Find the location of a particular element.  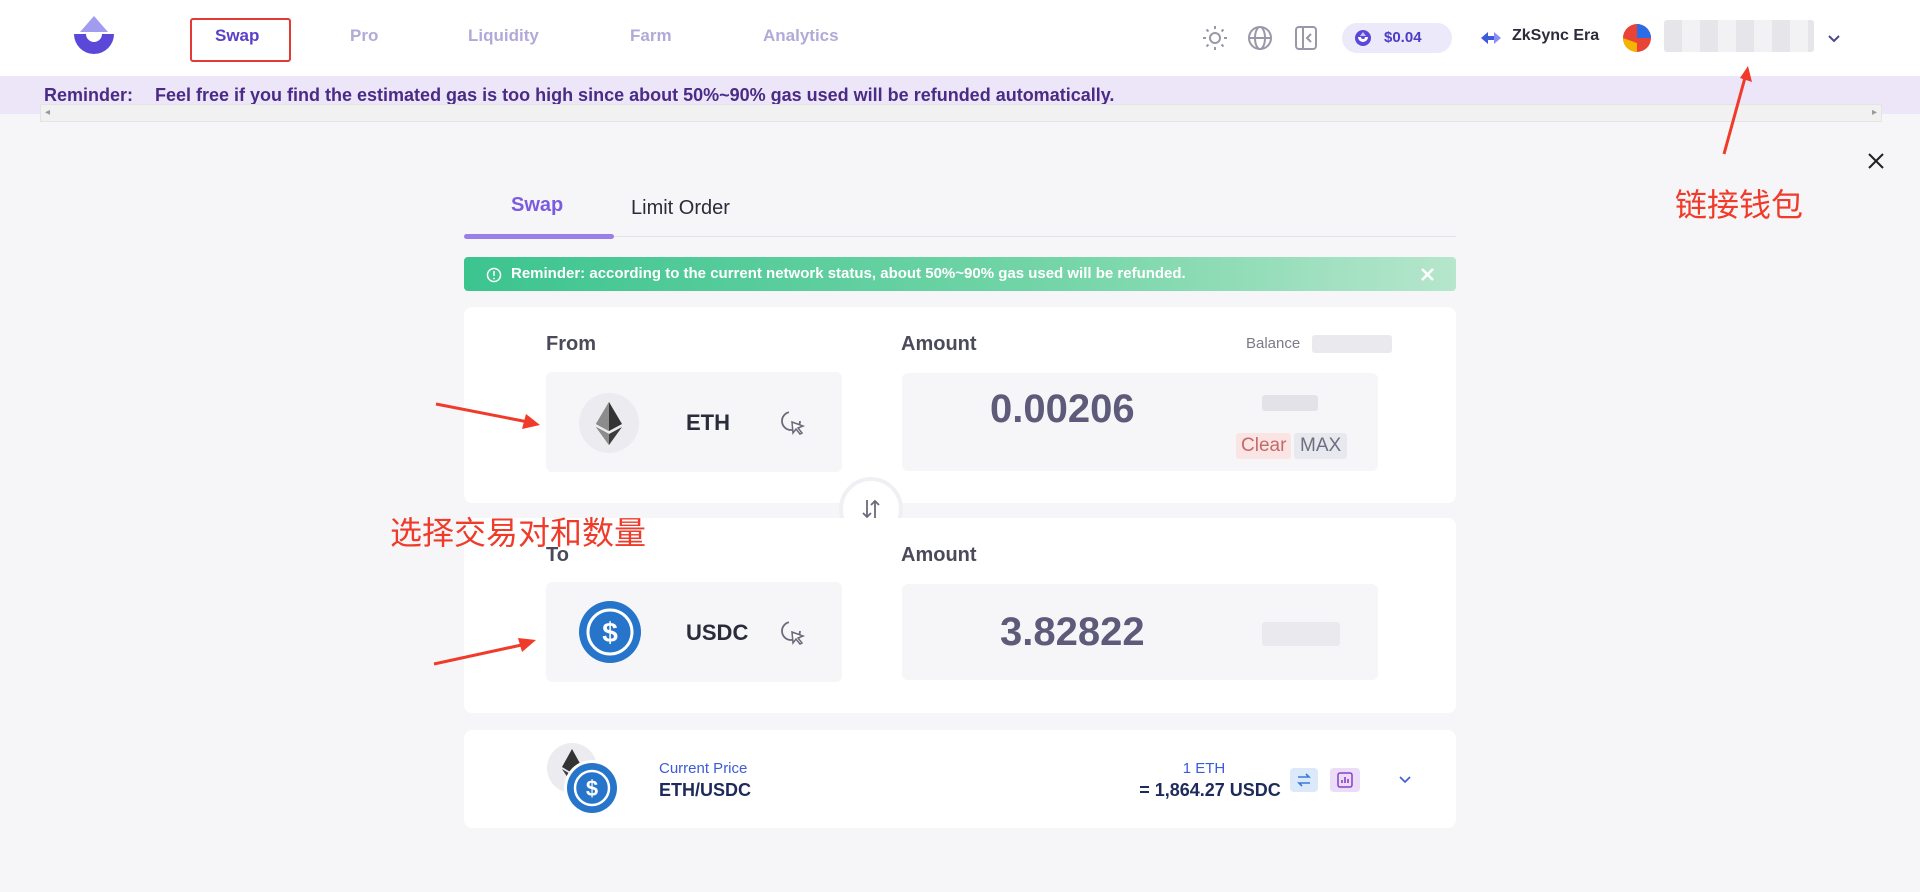

wallet-address-redacted is located at coordinates (1739, 36).